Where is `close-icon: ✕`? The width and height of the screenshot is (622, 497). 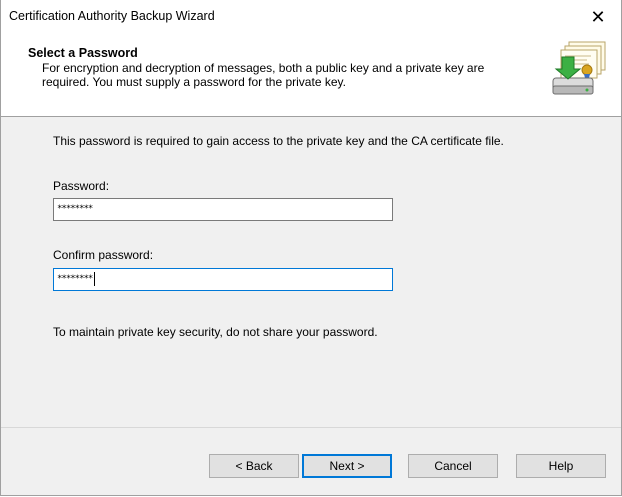
close-icon: ✕ is located at coordinates (598, 17).